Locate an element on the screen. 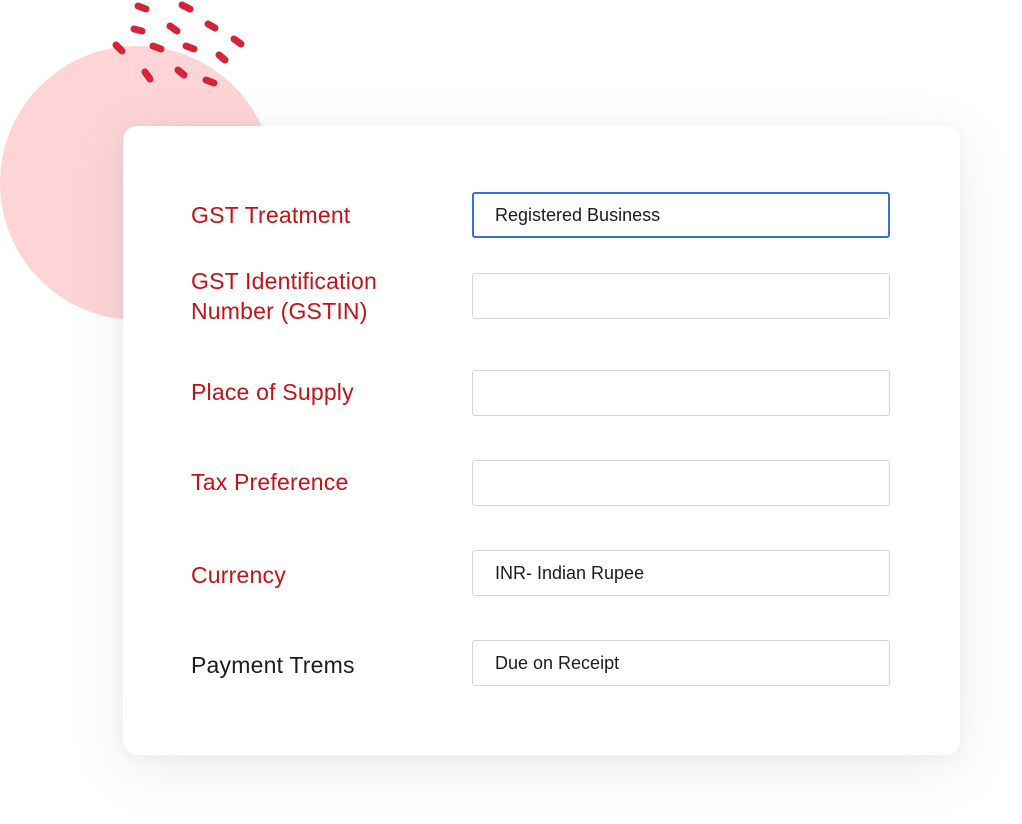 The height and width of the screenshot is (824, 1022). currency-label: Currency is located at coordinates (238, 575).